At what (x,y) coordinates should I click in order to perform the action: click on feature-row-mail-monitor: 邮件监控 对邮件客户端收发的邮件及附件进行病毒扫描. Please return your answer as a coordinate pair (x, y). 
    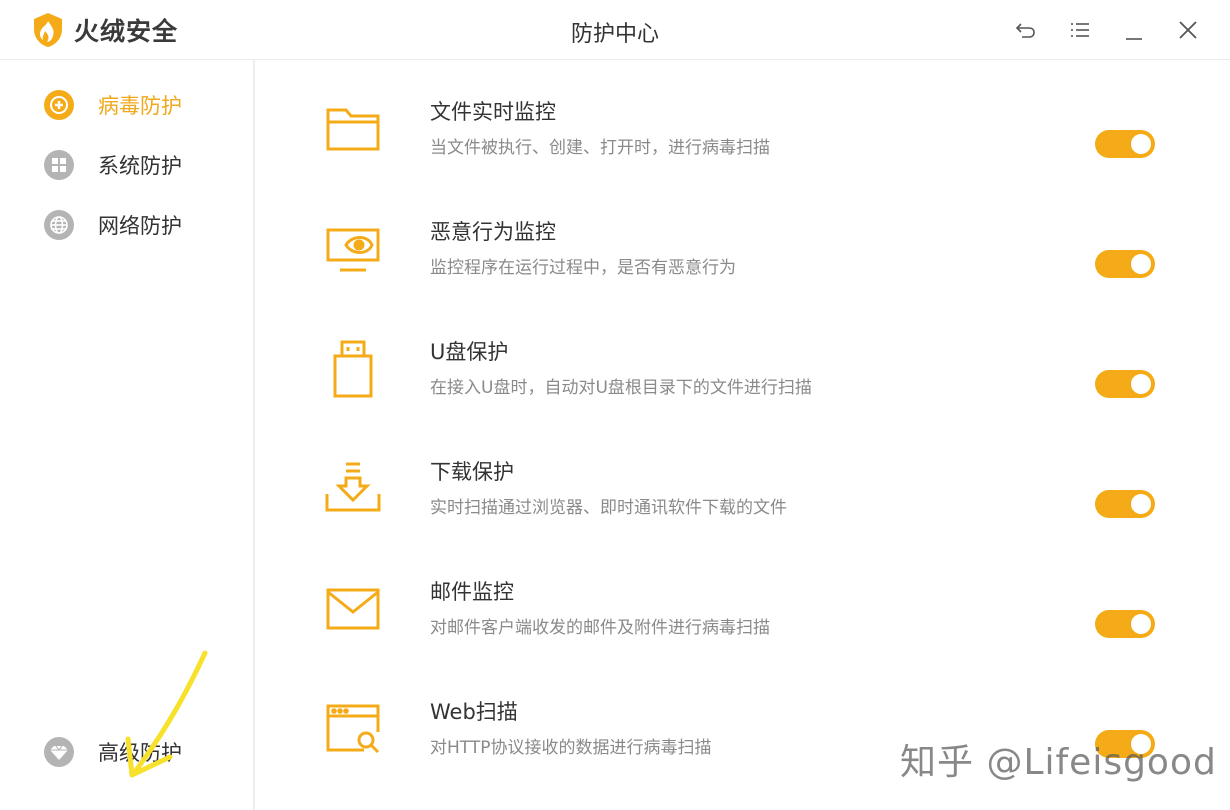
    Looking at the image, I should click on (744, 595).